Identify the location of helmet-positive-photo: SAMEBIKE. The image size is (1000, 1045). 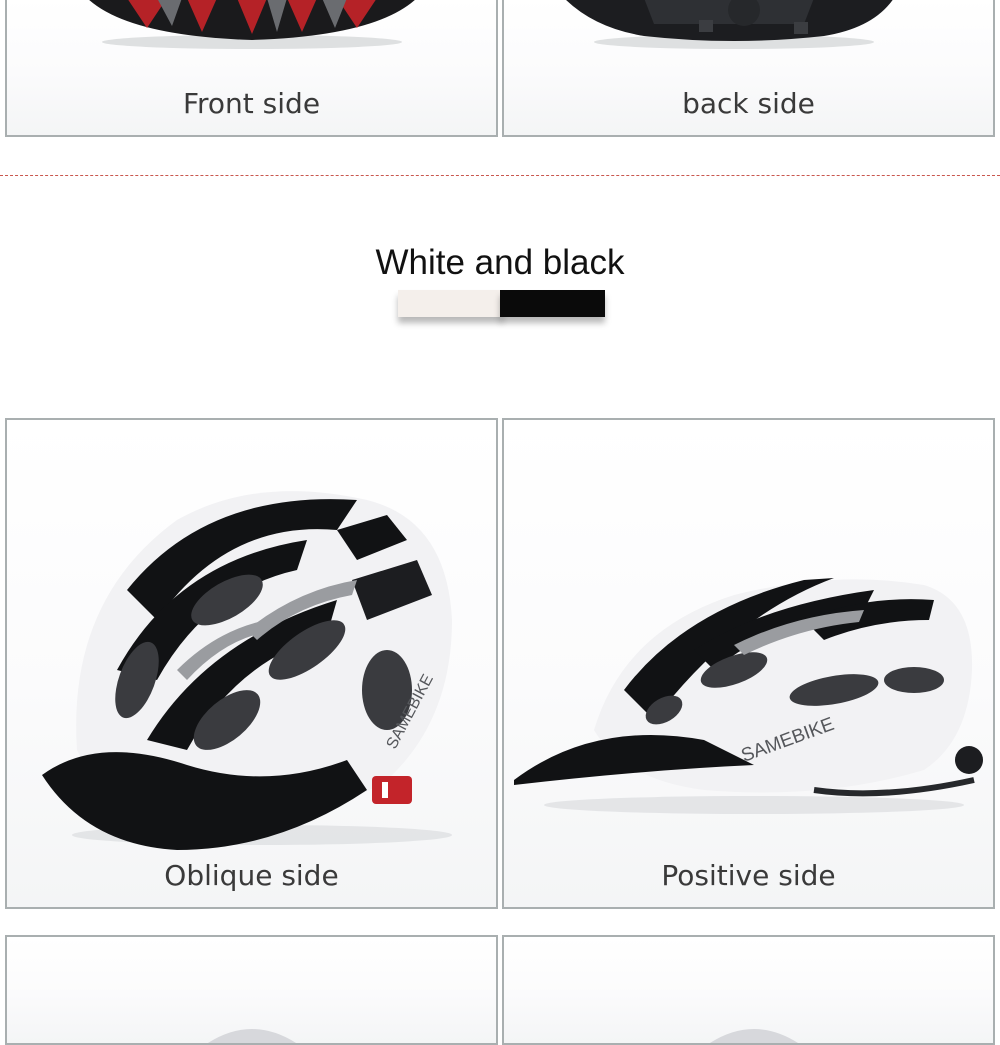
(748, 696).